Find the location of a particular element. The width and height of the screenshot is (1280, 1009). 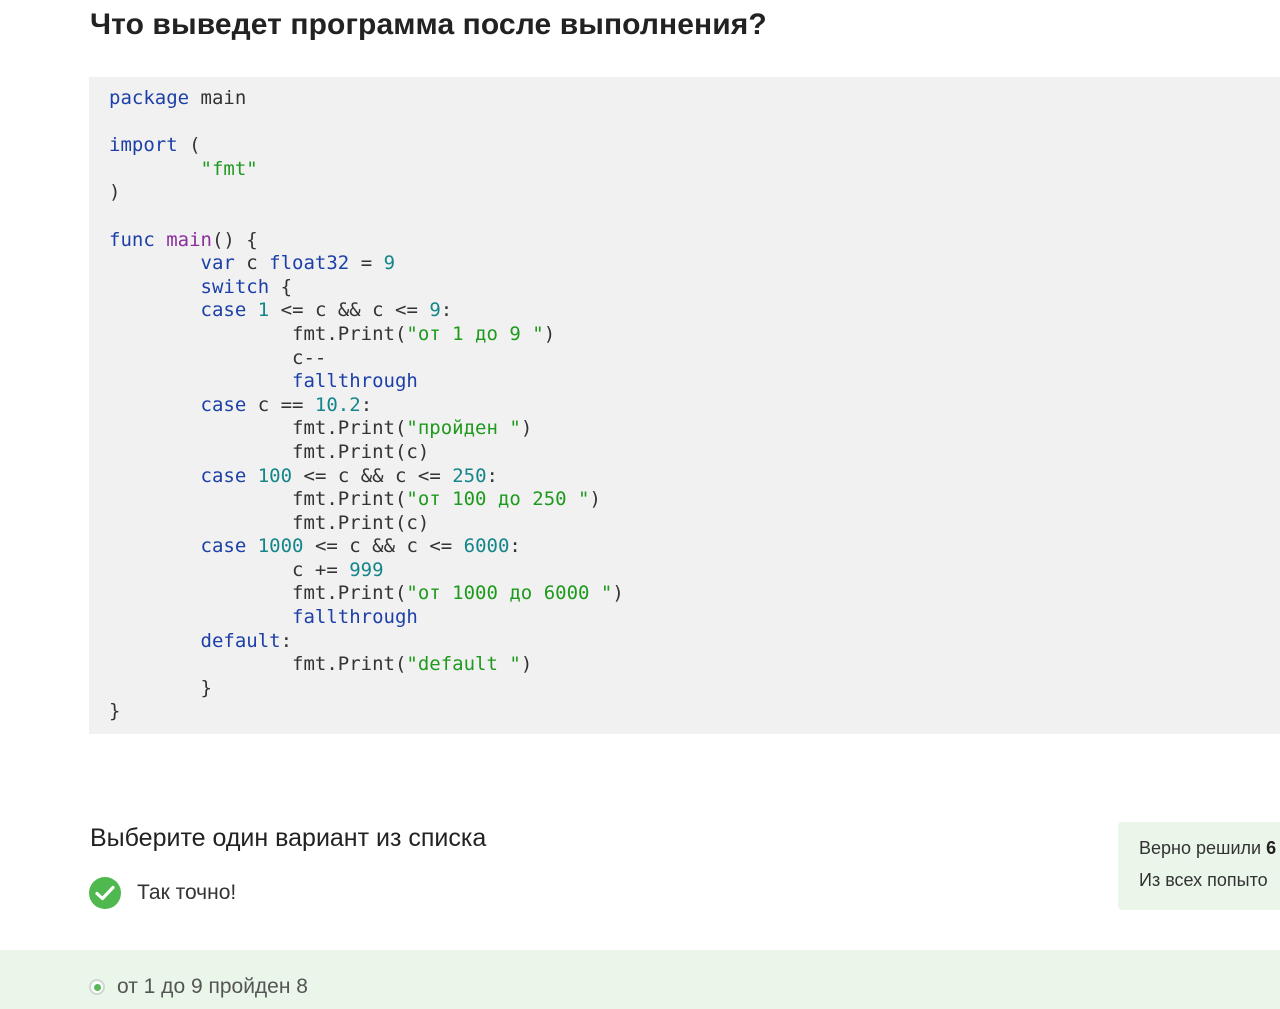

code-token: 1 is located at coordinates (263, 310).